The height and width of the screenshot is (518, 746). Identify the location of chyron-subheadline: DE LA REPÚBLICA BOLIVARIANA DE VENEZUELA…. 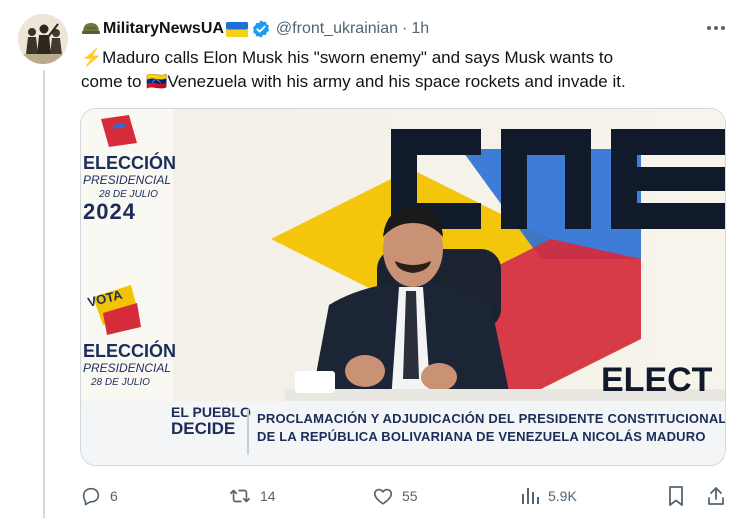
(481, 436).